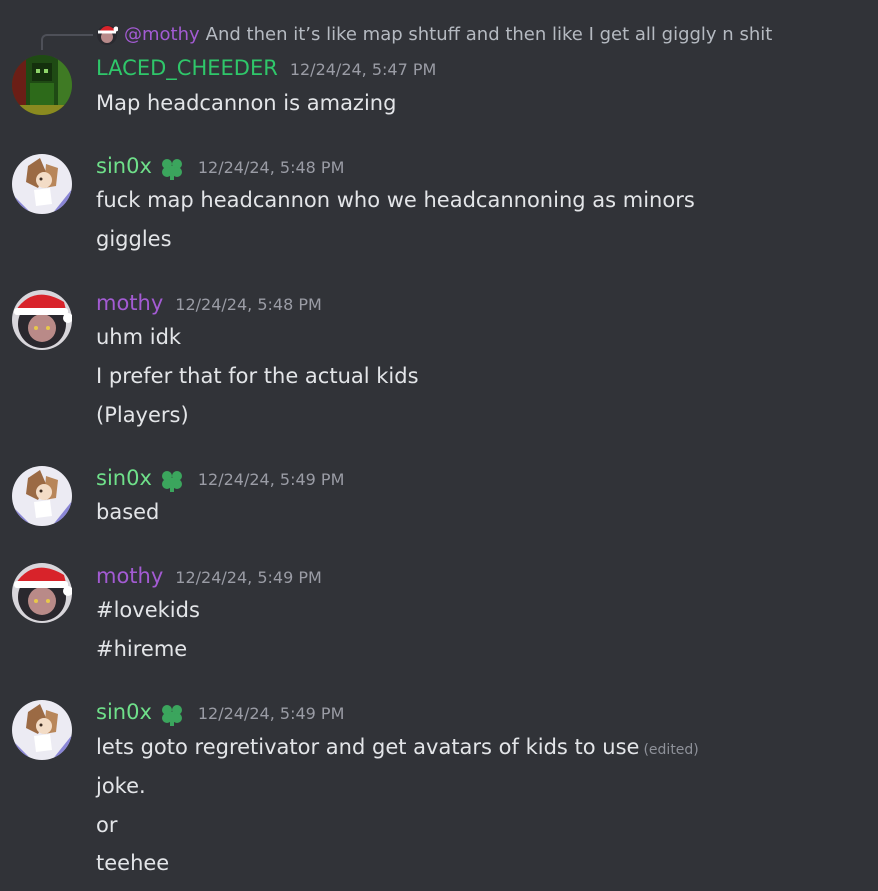 This screenshot has height=891, width=878. Describe the element at coordinates (363, 69) in the screenshot. I see `timestamp: 12/24/24, 5:47 PM` at that location.